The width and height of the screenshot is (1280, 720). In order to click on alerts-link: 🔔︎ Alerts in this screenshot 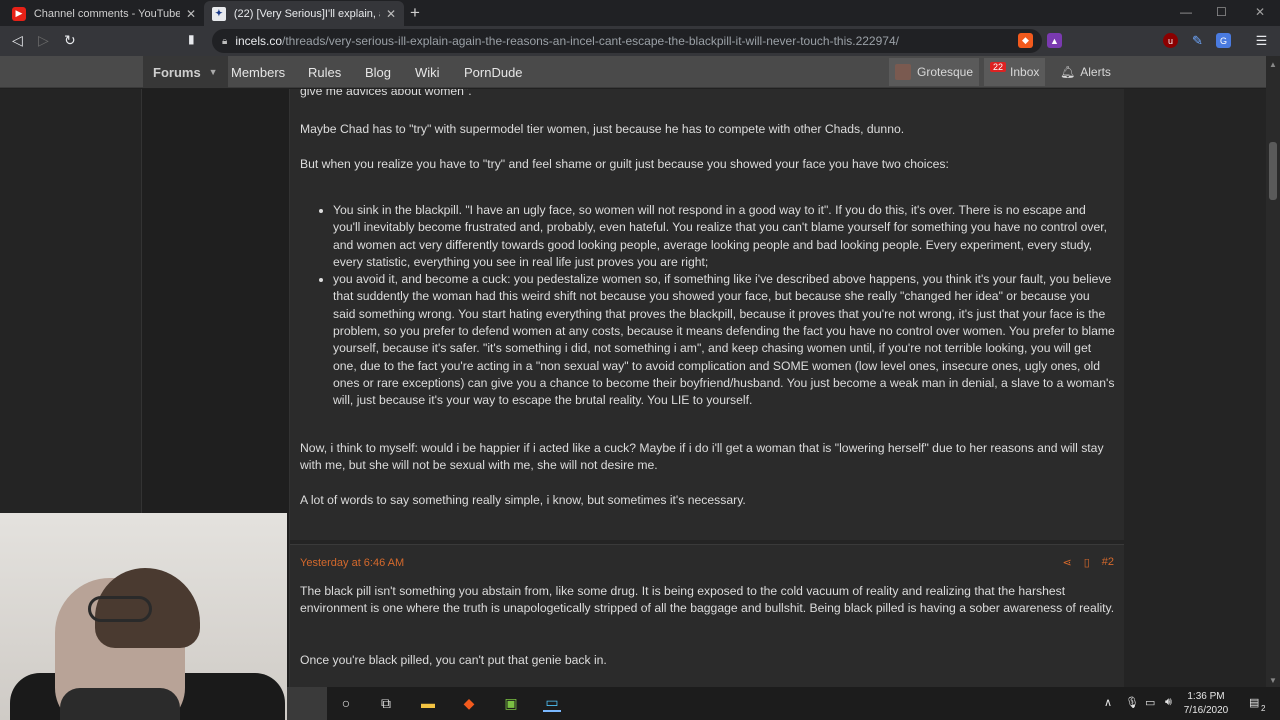, I will do `click(1085, 72)`.